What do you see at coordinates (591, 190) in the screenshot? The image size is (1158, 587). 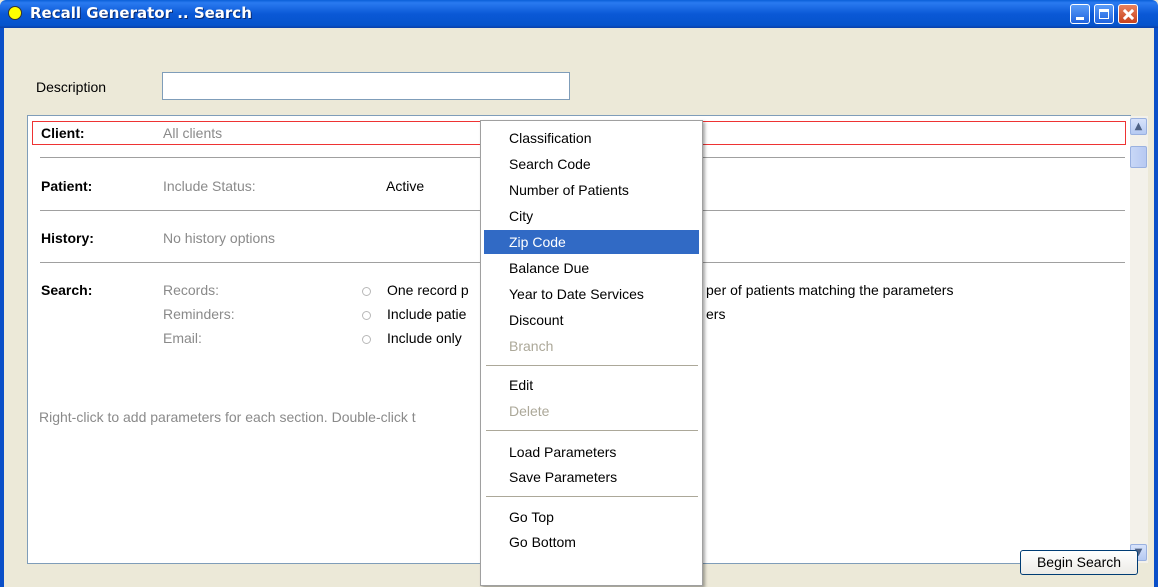 I see `menu-item-number-of-patients: Number of Patients` at bounding box center [591, 190].